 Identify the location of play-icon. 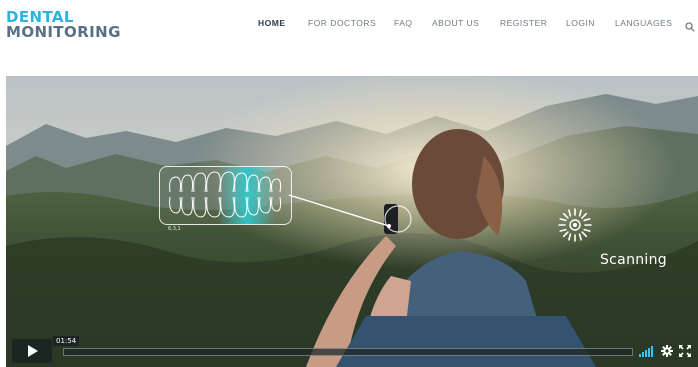
(33, 351).